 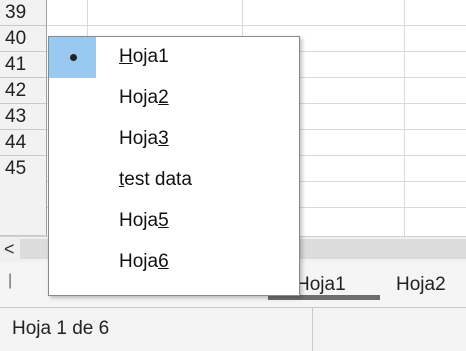 I want to click on status-bar: Hoja 1 de 6, so click(x=233, y=329).